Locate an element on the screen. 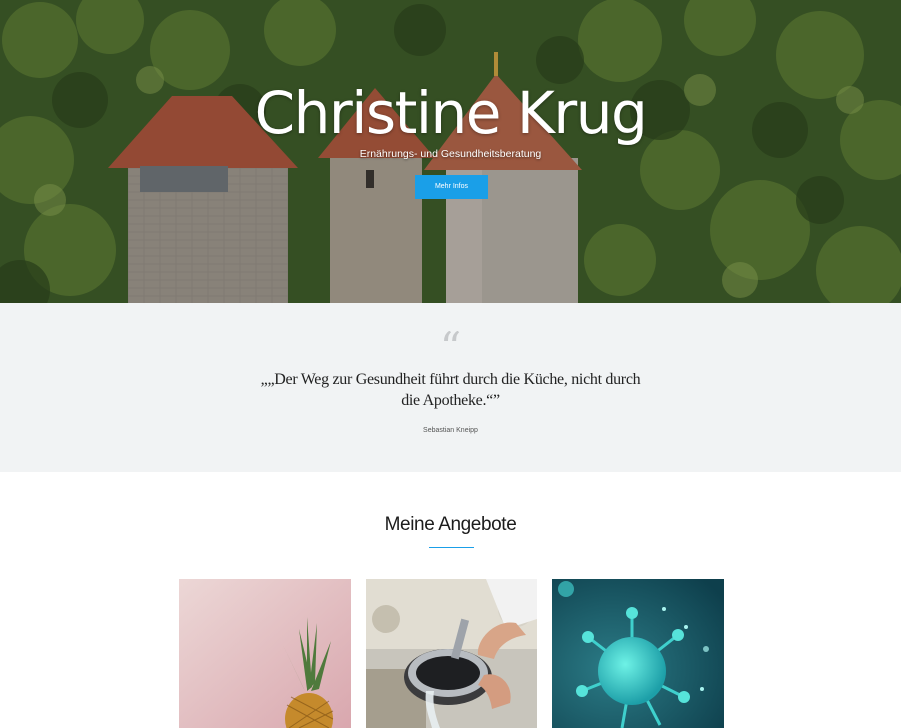 The width and height of the screenshot is (901, 728). offers-heading: Meine Angebote is located at coordinates (450, 524).